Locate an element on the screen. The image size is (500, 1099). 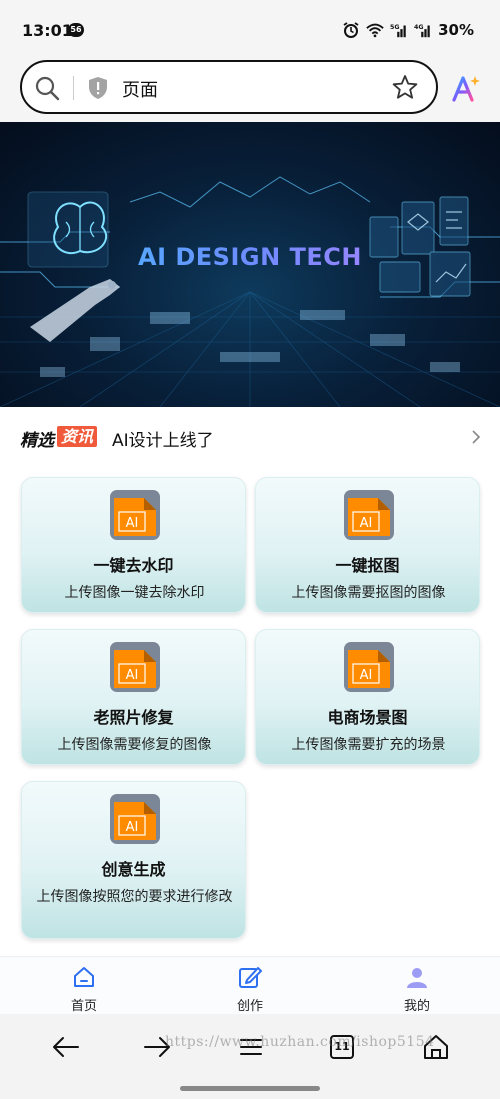
watermark-text: https://www.huzhan.com/ishop5154 is located at coordinates (300, 1042).